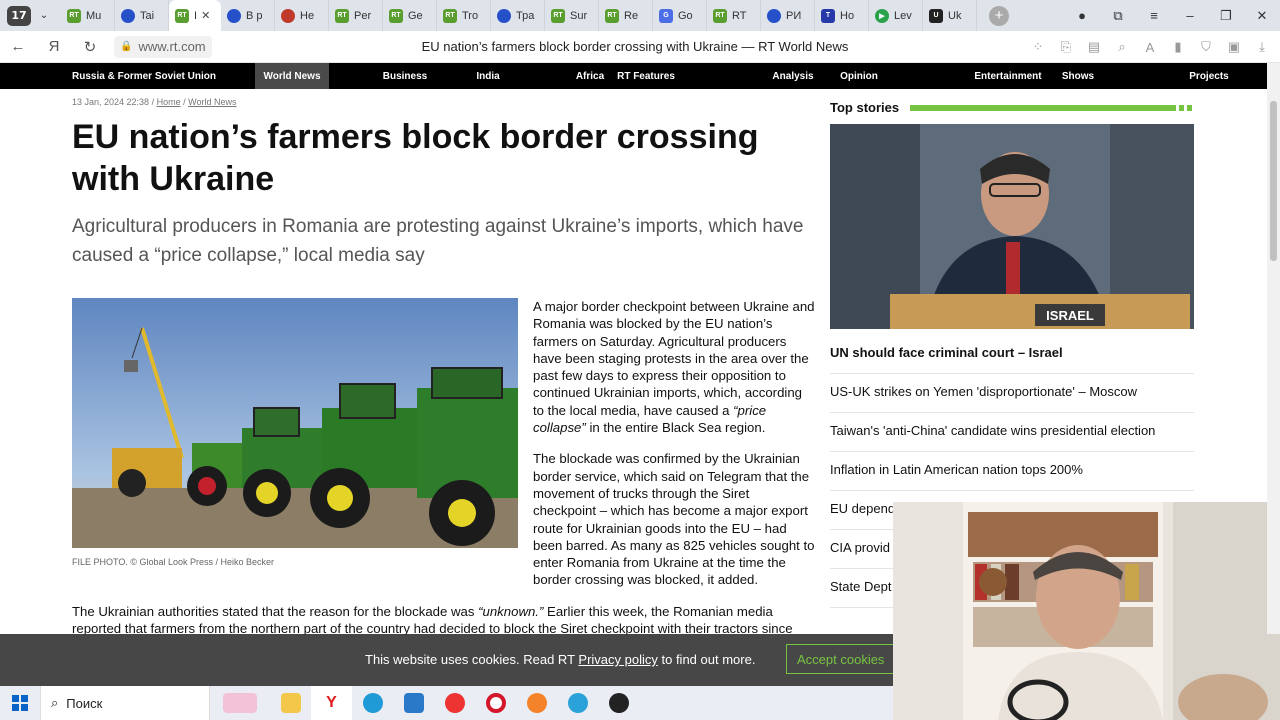  I want to click on nav-item: Opinion, so click(859, 76).